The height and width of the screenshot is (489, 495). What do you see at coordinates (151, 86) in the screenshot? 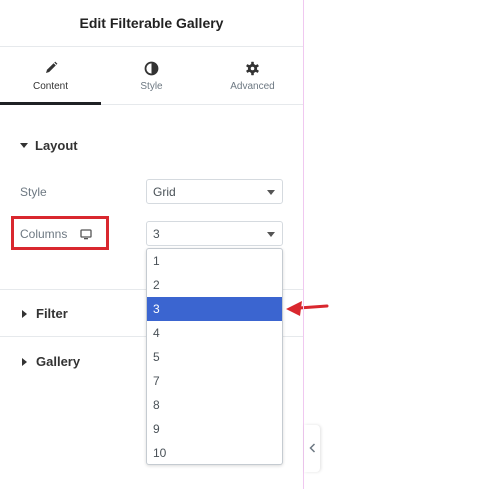
I see `tab-style-label: Style` at bounding box center [151, 86].